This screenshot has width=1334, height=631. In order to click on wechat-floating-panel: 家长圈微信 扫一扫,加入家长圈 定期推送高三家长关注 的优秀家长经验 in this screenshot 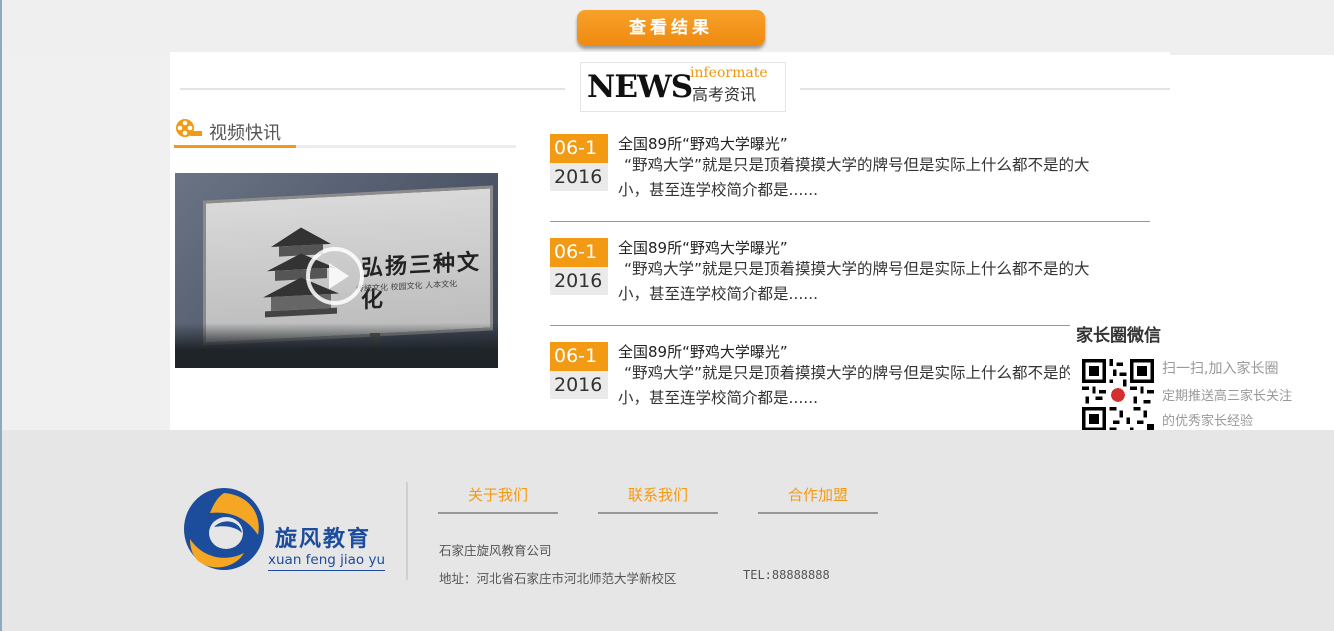, I will do `click(1193, 380)`.